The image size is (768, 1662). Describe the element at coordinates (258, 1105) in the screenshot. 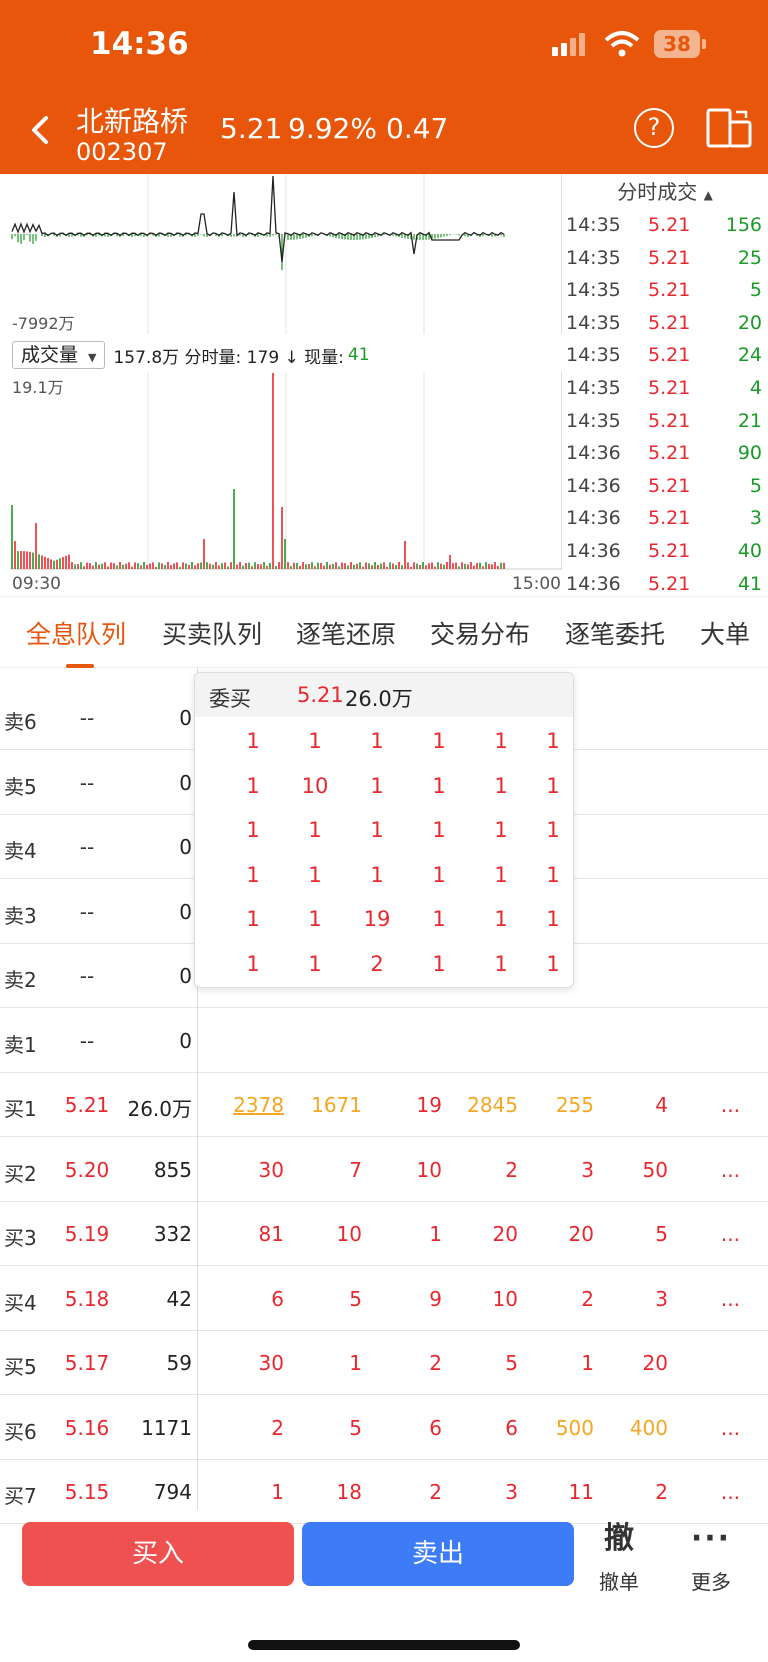

I see `queue-order-size: 2378` at that location.